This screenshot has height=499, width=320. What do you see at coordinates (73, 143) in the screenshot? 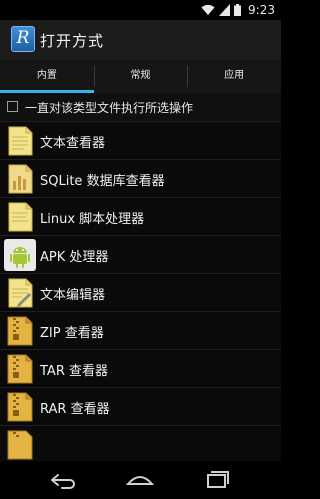
I see `list-item-label: 文本查看器` at bounding box center [73, 143].